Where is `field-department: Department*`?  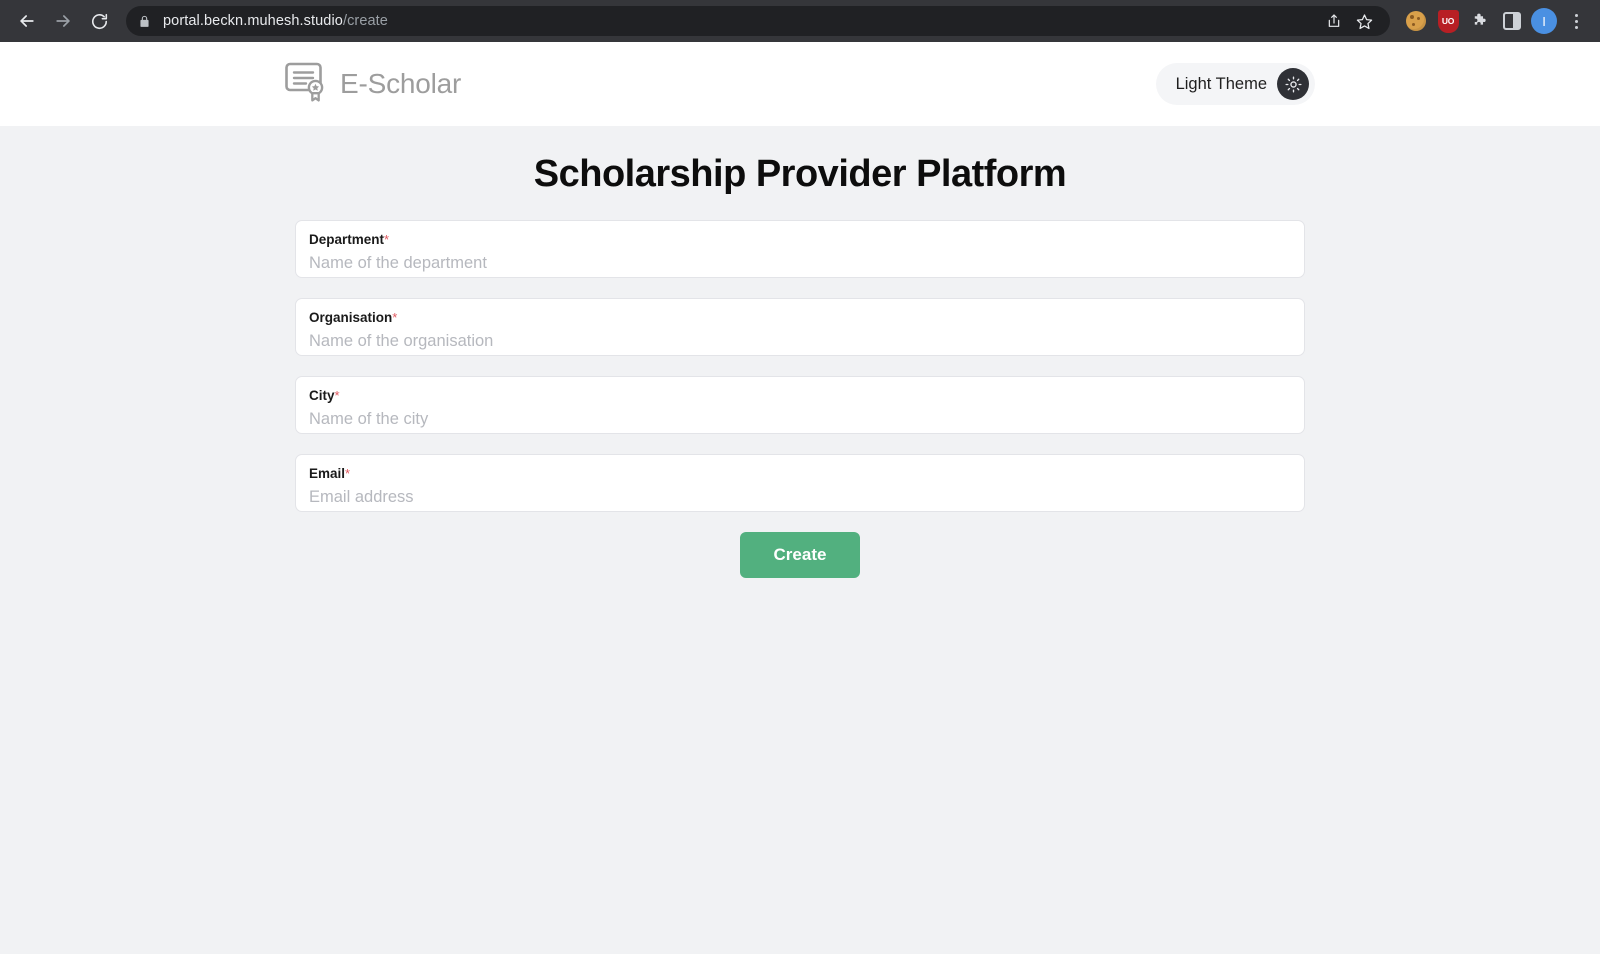 field-department: Department* is located at coordinates (800, 249).